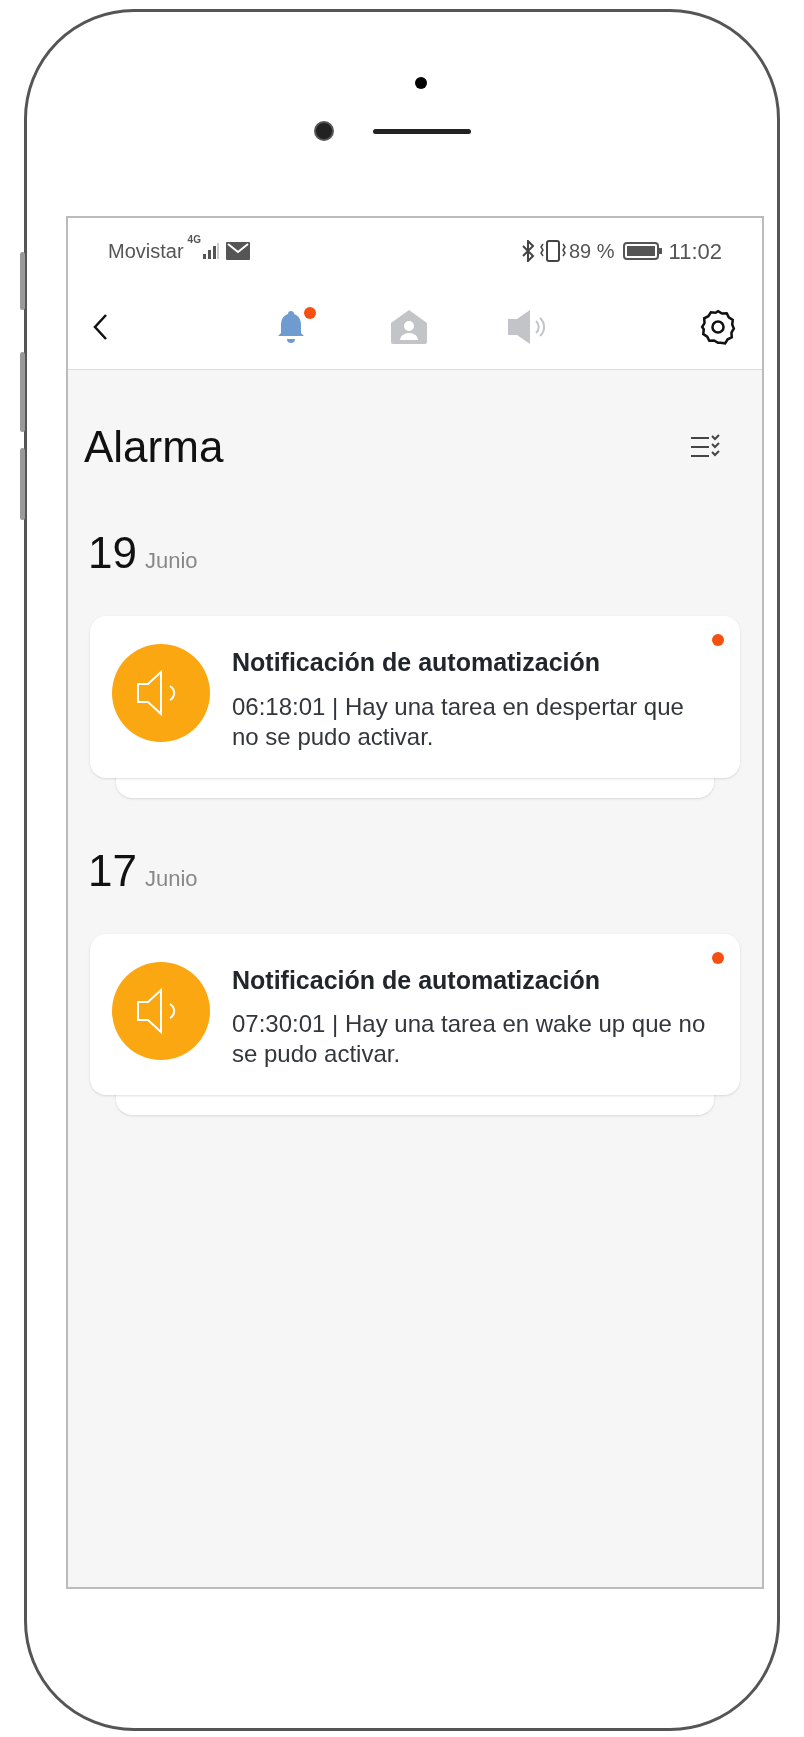 The image size is (804, 1737). Describe the element at coordinates (194, 240) in the screenshot. I see `network-type: 4G` at that location.